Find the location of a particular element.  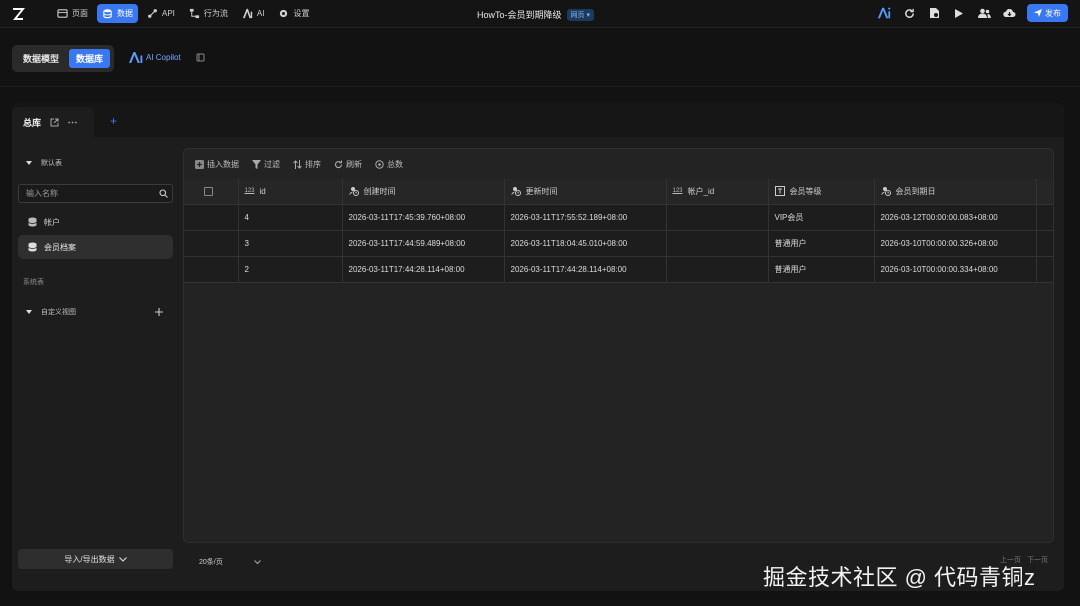

nav-flow: 行为流 is located at coordinates (208, 13).